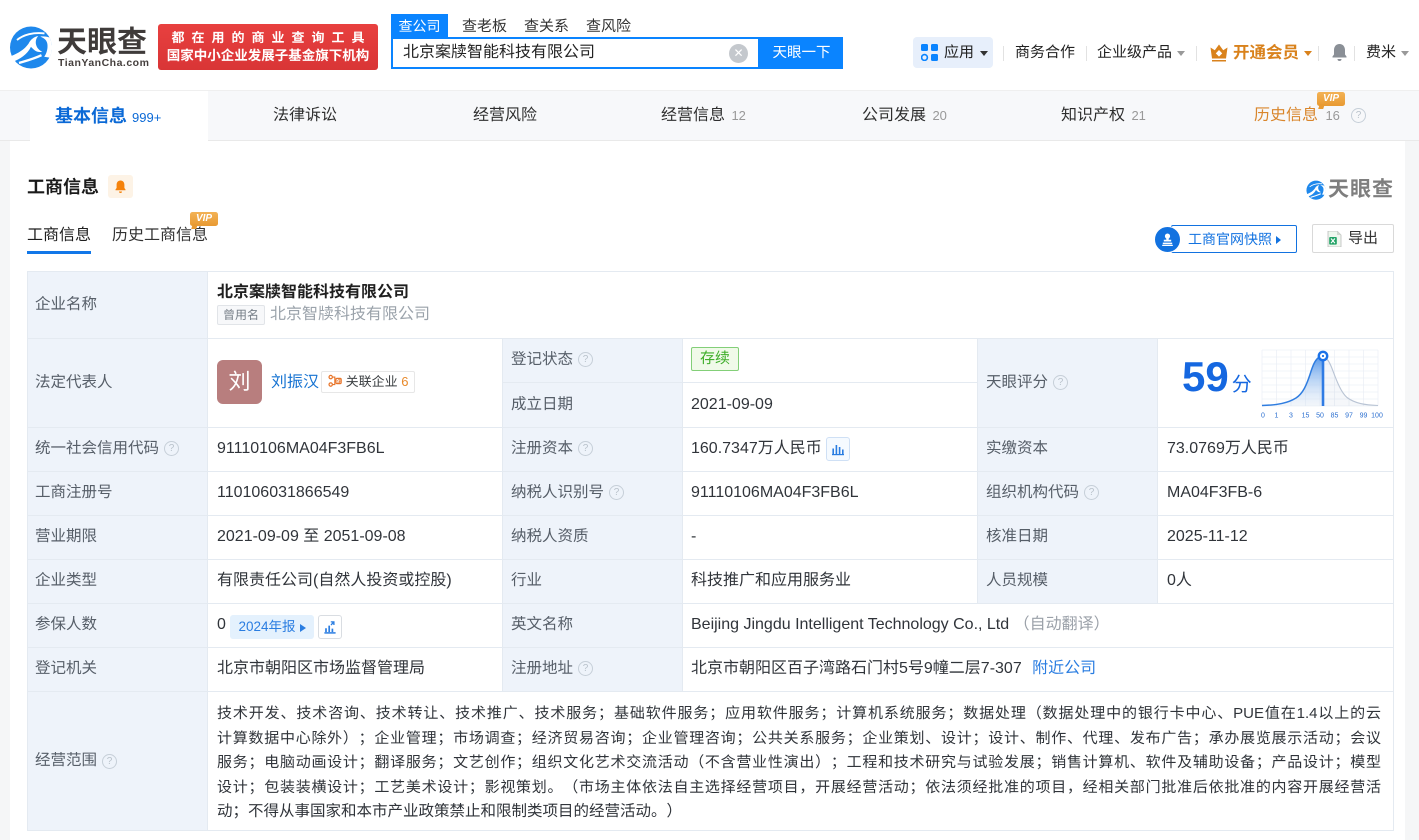 Image resolution: width=1419 pixels, height=840 pixels. What do you see at coordinates (1277, 416) in the screenshot?
I see `svg-text: 1` at bounding box center [1277, 416].